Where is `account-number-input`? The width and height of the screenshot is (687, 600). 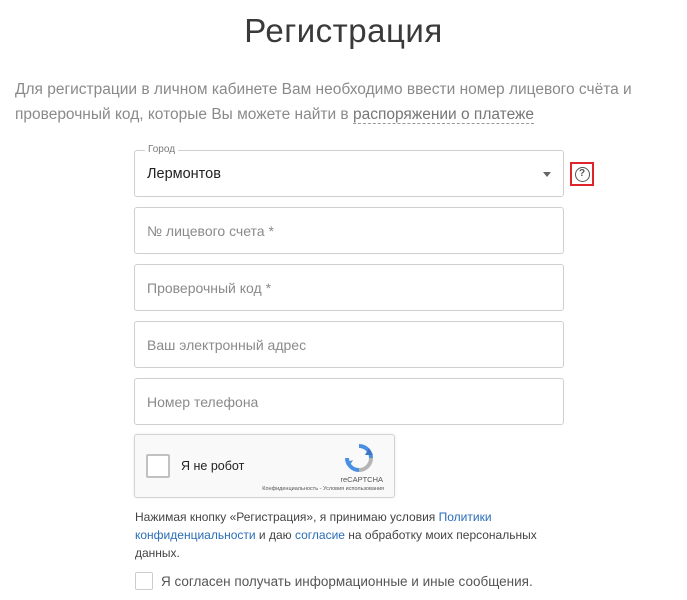 account-number-input is located at coordinates (349, 230).